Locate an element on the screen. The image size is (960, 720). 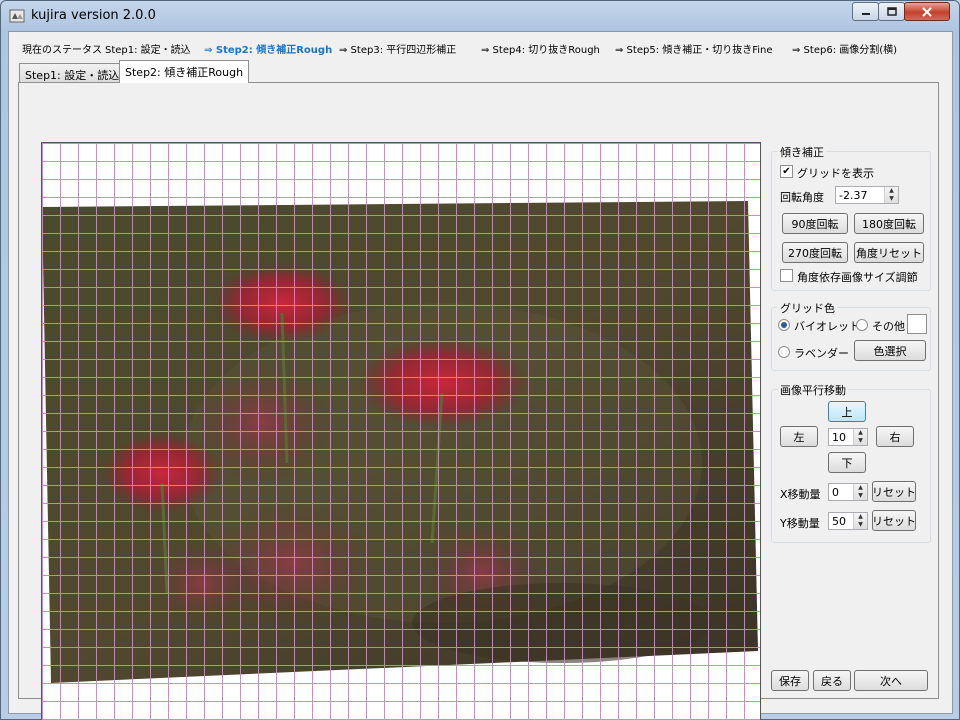
angle-spinner: -2.37 ▲ ▼ is located at coordinates (867, 195).